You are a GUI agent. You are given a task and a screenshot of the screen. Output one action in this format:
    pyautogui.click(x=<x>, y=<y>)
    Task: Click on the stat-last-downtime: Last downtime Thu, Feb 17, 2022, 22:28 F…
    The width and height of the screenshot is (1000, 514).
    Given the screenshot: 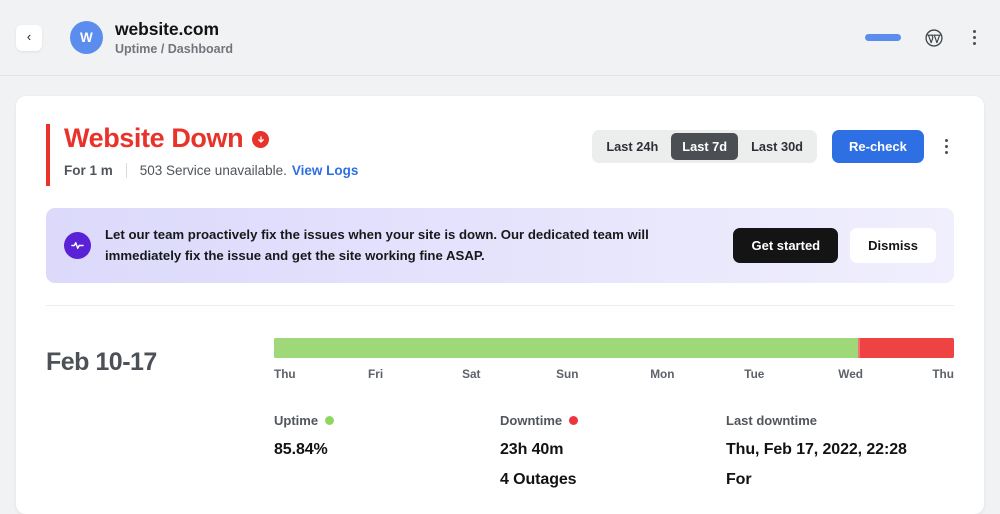 What is the action you would take?
    pyautogui.click(x=816, y=451)
    